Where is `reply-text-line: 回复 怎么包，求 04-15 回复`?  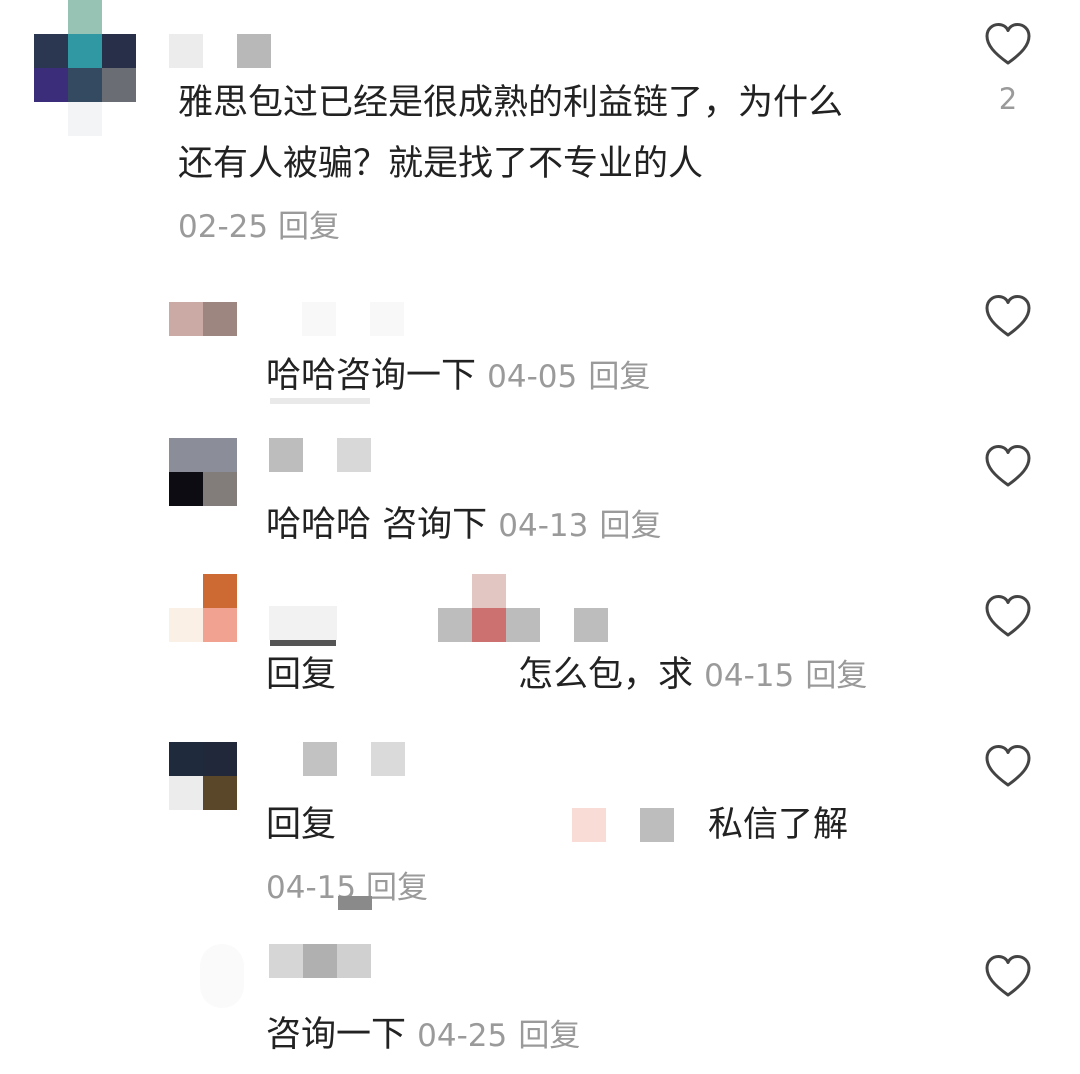 reply-text-line: 回复 怎么包，求 04-15 回复 is located at coordinates (566, 675).